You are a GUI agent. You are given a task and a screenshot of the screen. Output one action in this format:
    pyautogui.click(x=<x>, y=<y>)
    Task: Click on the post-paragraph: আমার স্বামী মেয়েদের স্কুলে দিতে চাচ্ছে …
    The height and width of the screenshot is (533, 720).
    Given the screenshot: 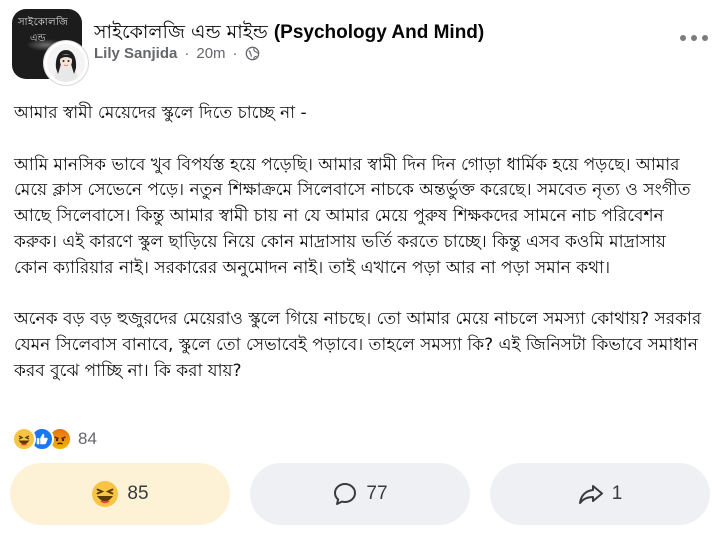 What is the action you would take?
    pyautogui.click(x=160, y=113)
    